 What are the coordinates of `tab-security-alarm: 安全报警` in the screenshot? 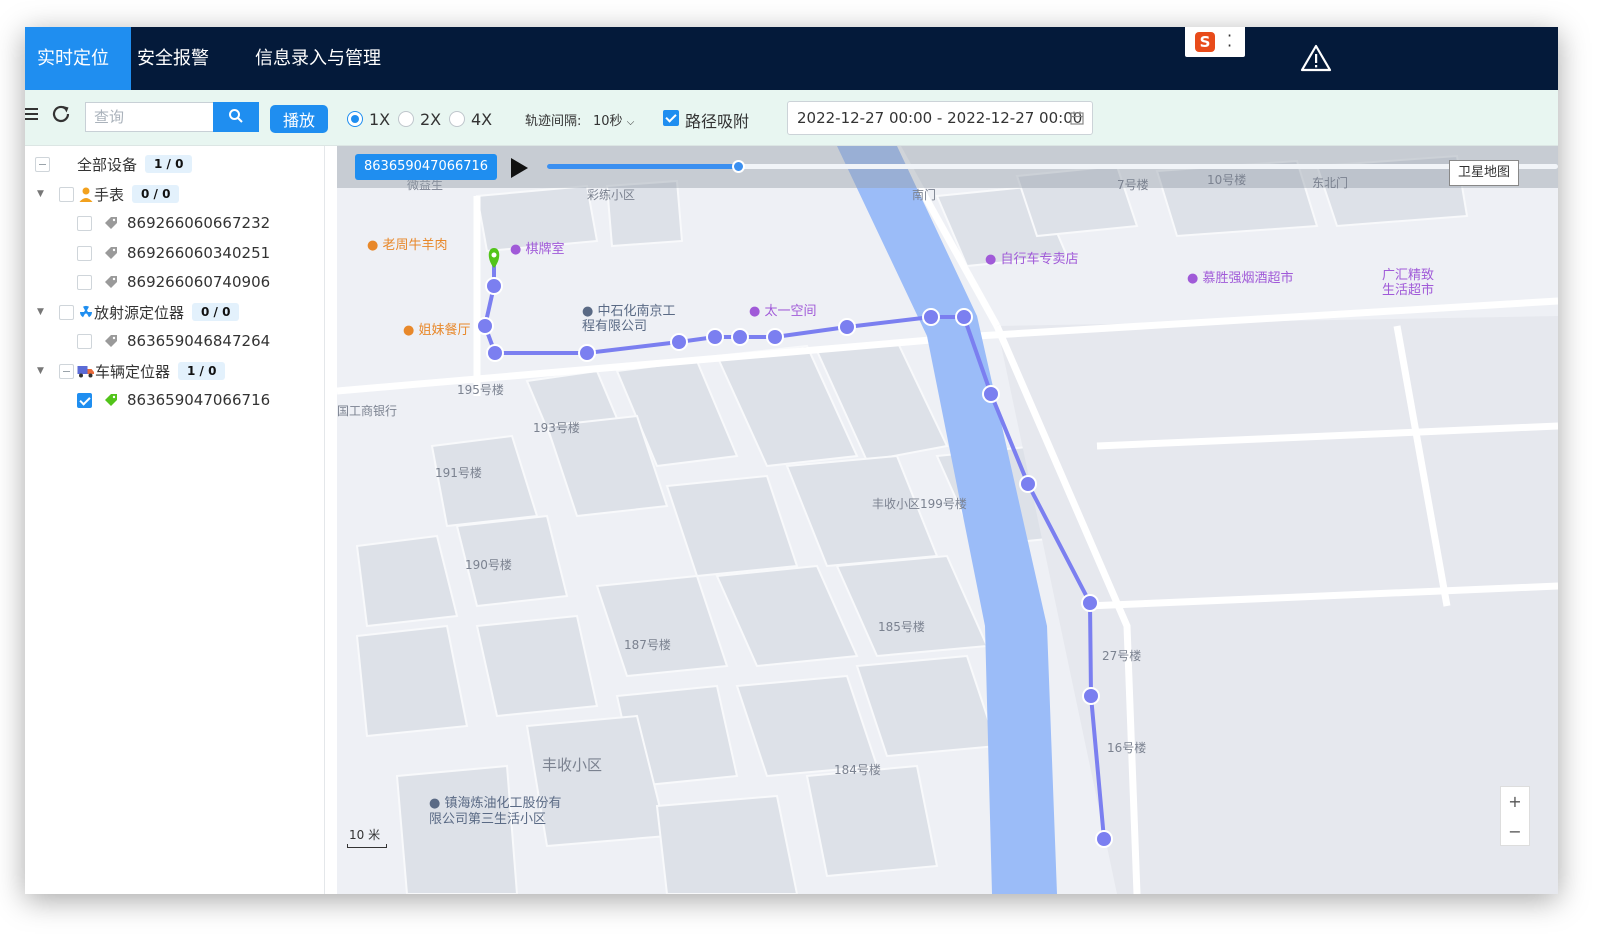 It's located at (173, 58).